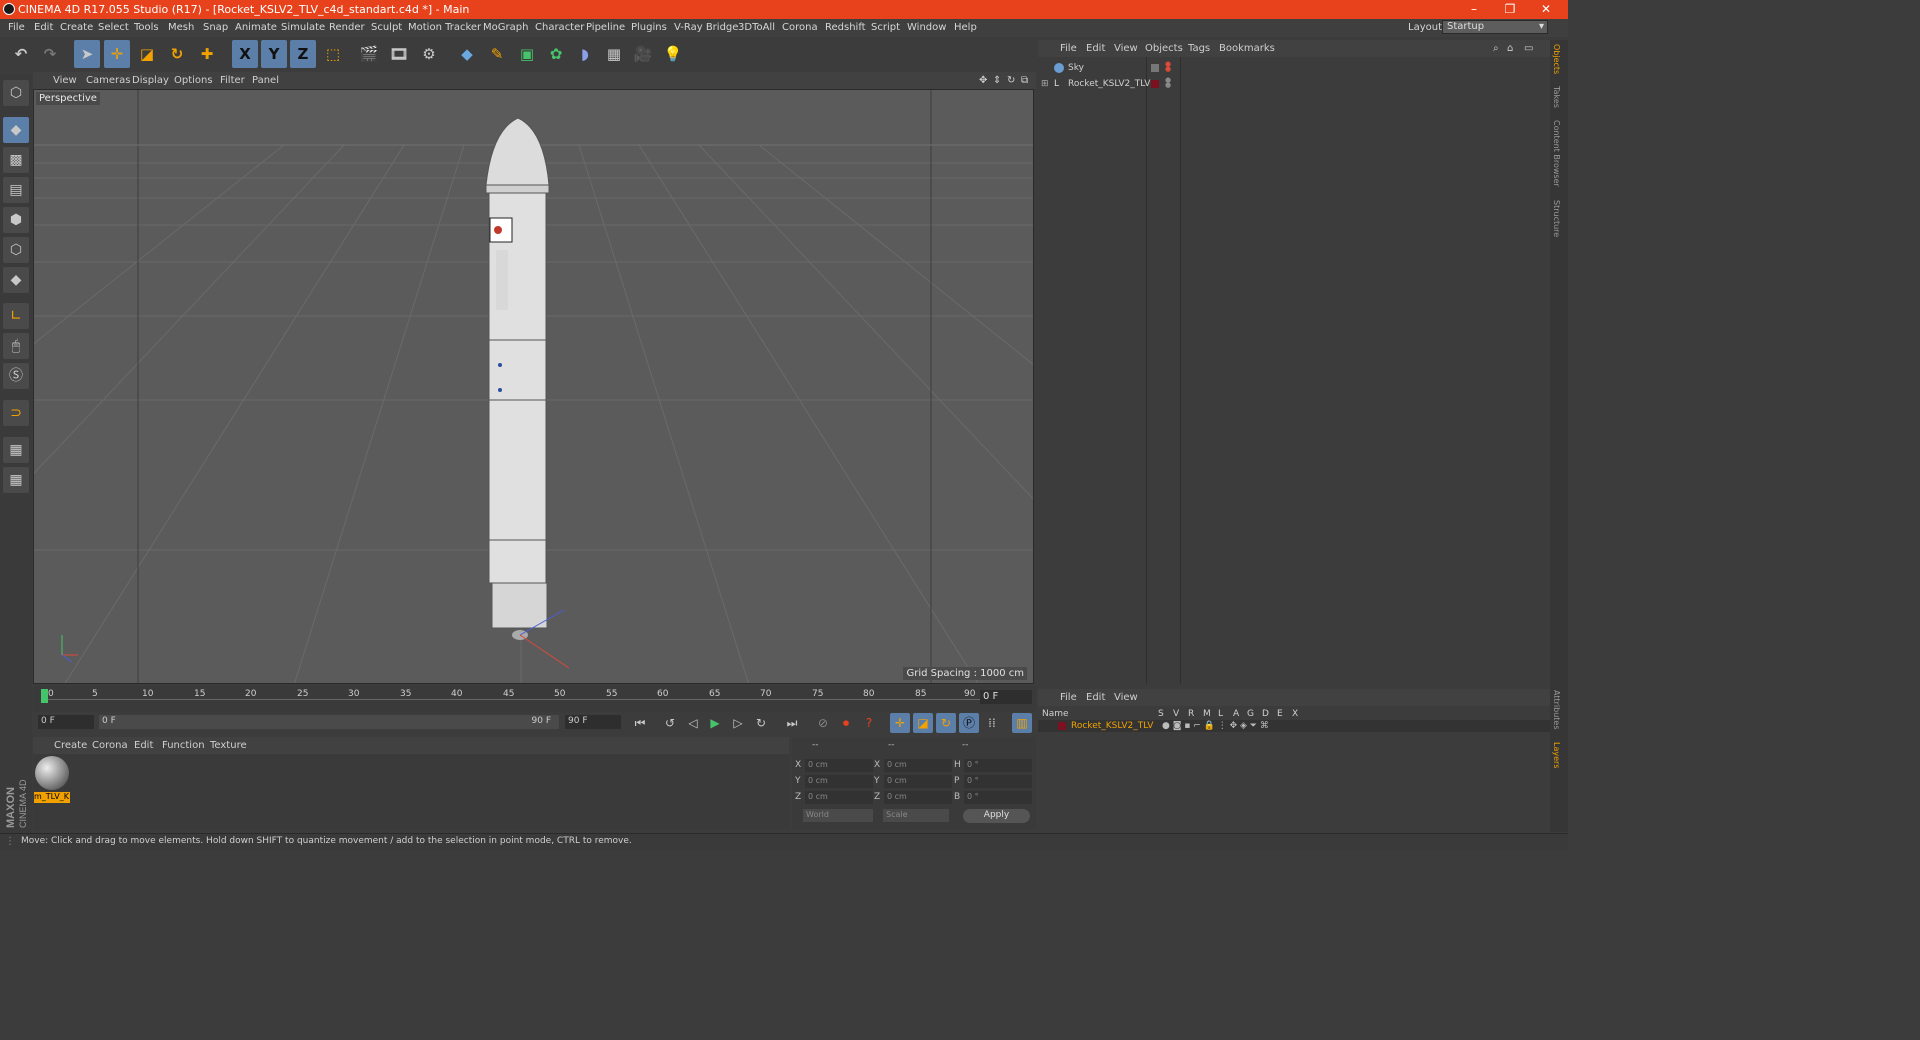 Image resolution: width=1920 pixels, height=1040 pixels. I want to click on layer-column-animation: A, so click(1236, 714).